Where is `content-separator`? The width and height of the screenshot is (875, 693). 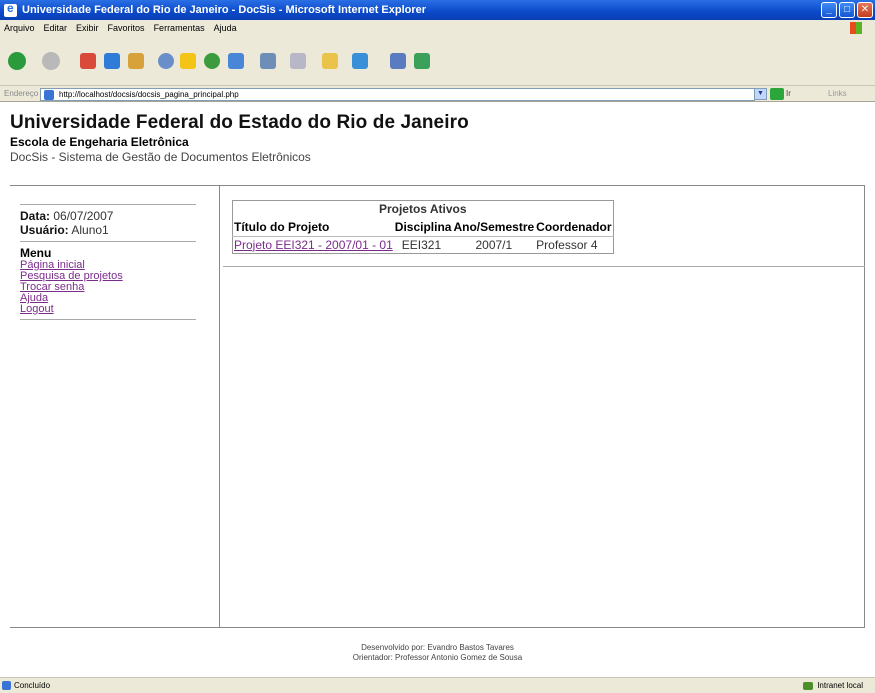 content-separator is located at coordinates (544, 266).